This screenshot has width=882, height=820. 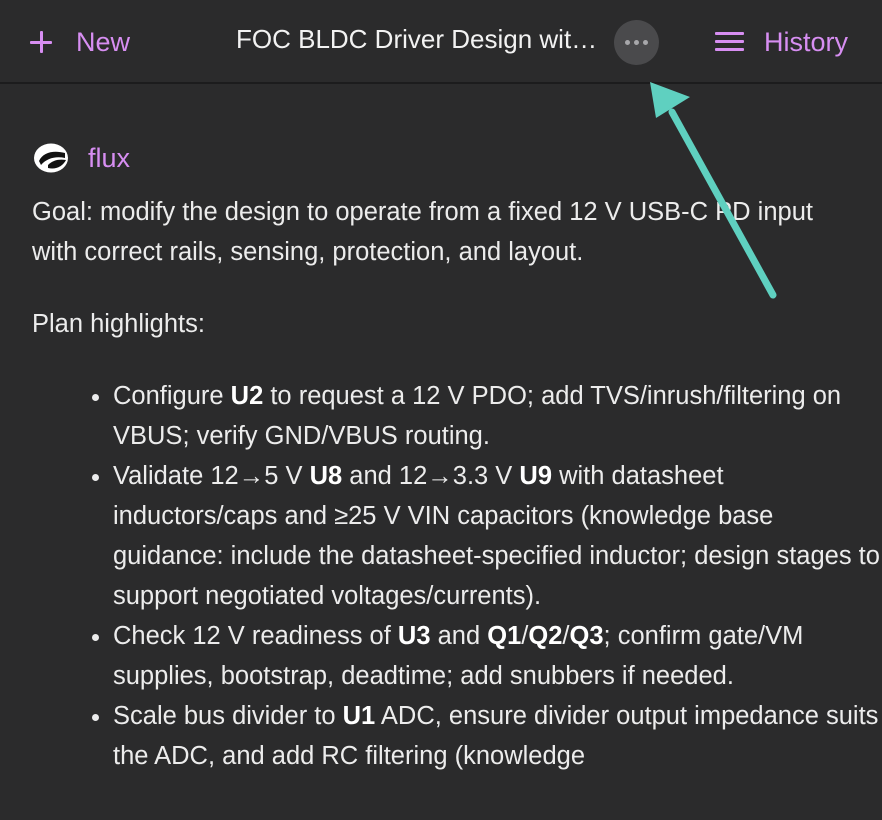 I want to click on author-name: flux, so click(x=109, y=157).